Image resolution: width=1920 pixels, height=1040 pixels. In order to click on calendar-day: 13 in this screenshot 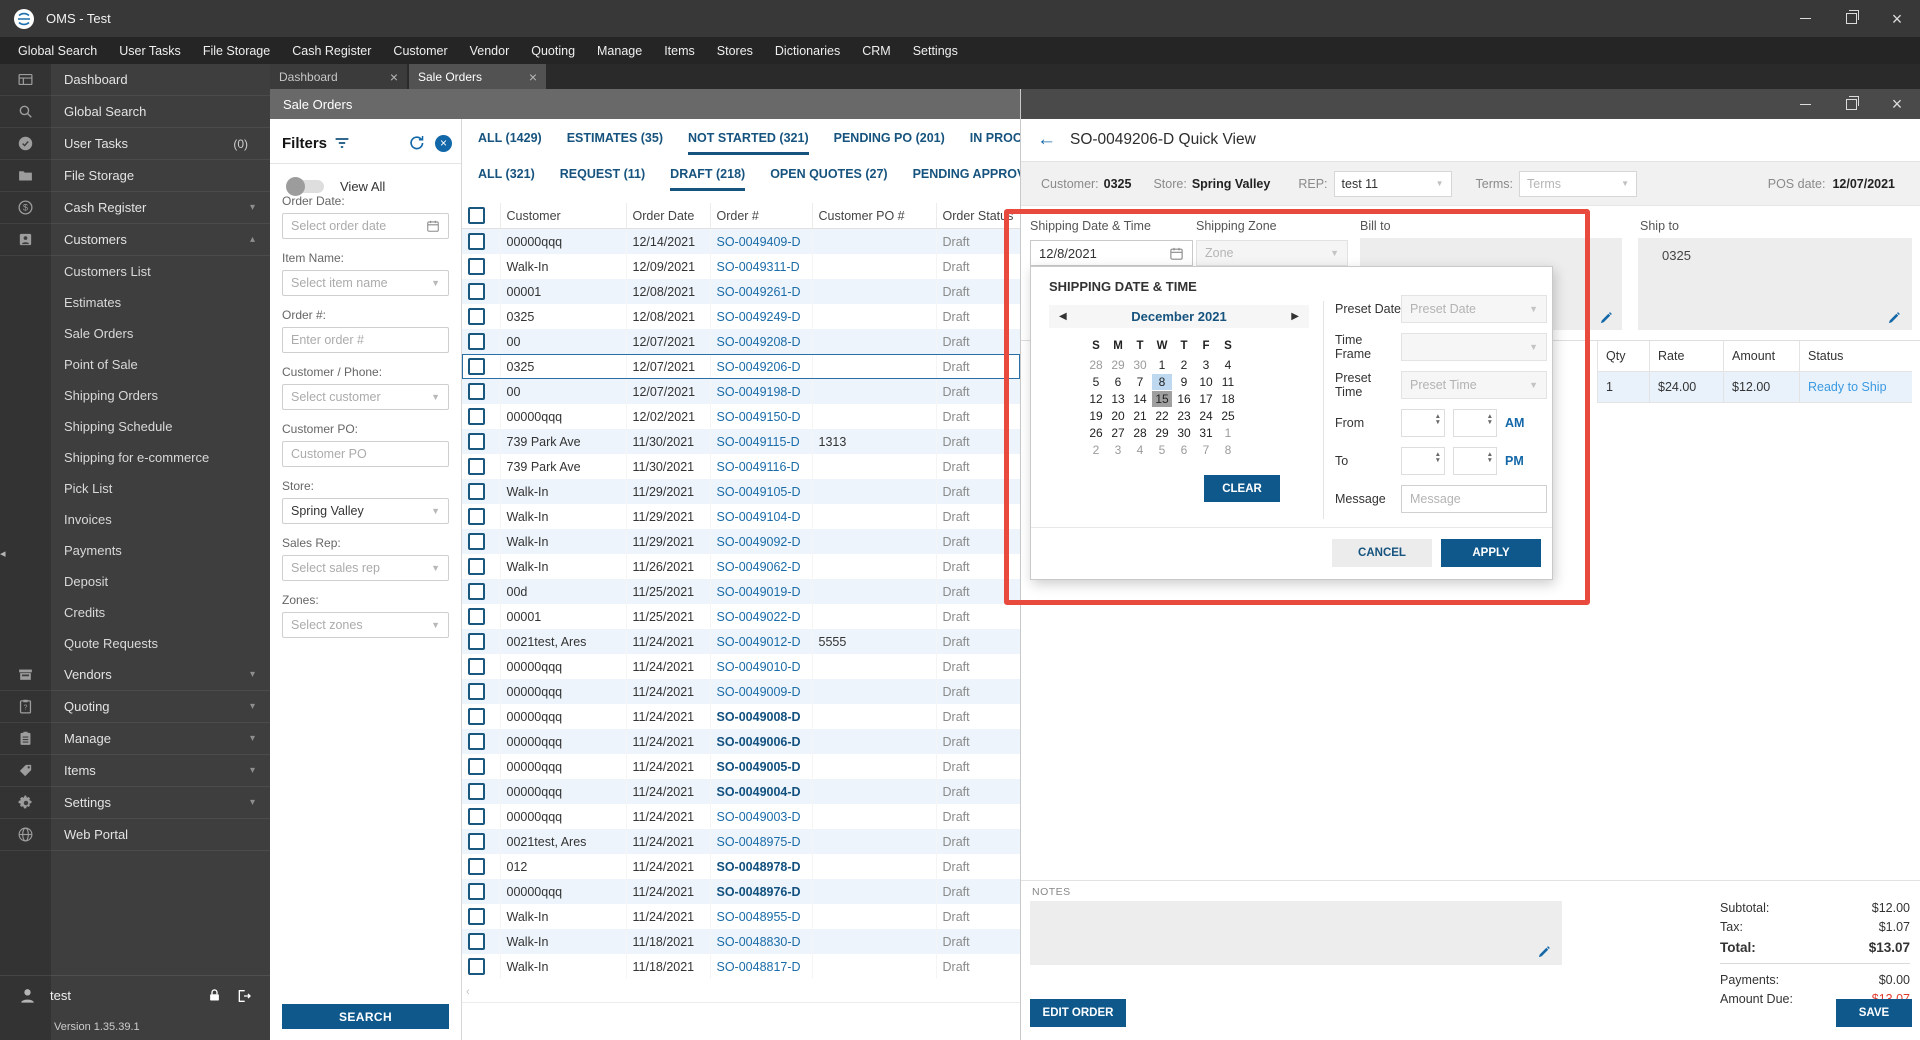, I will do `click(1118, 399)`.